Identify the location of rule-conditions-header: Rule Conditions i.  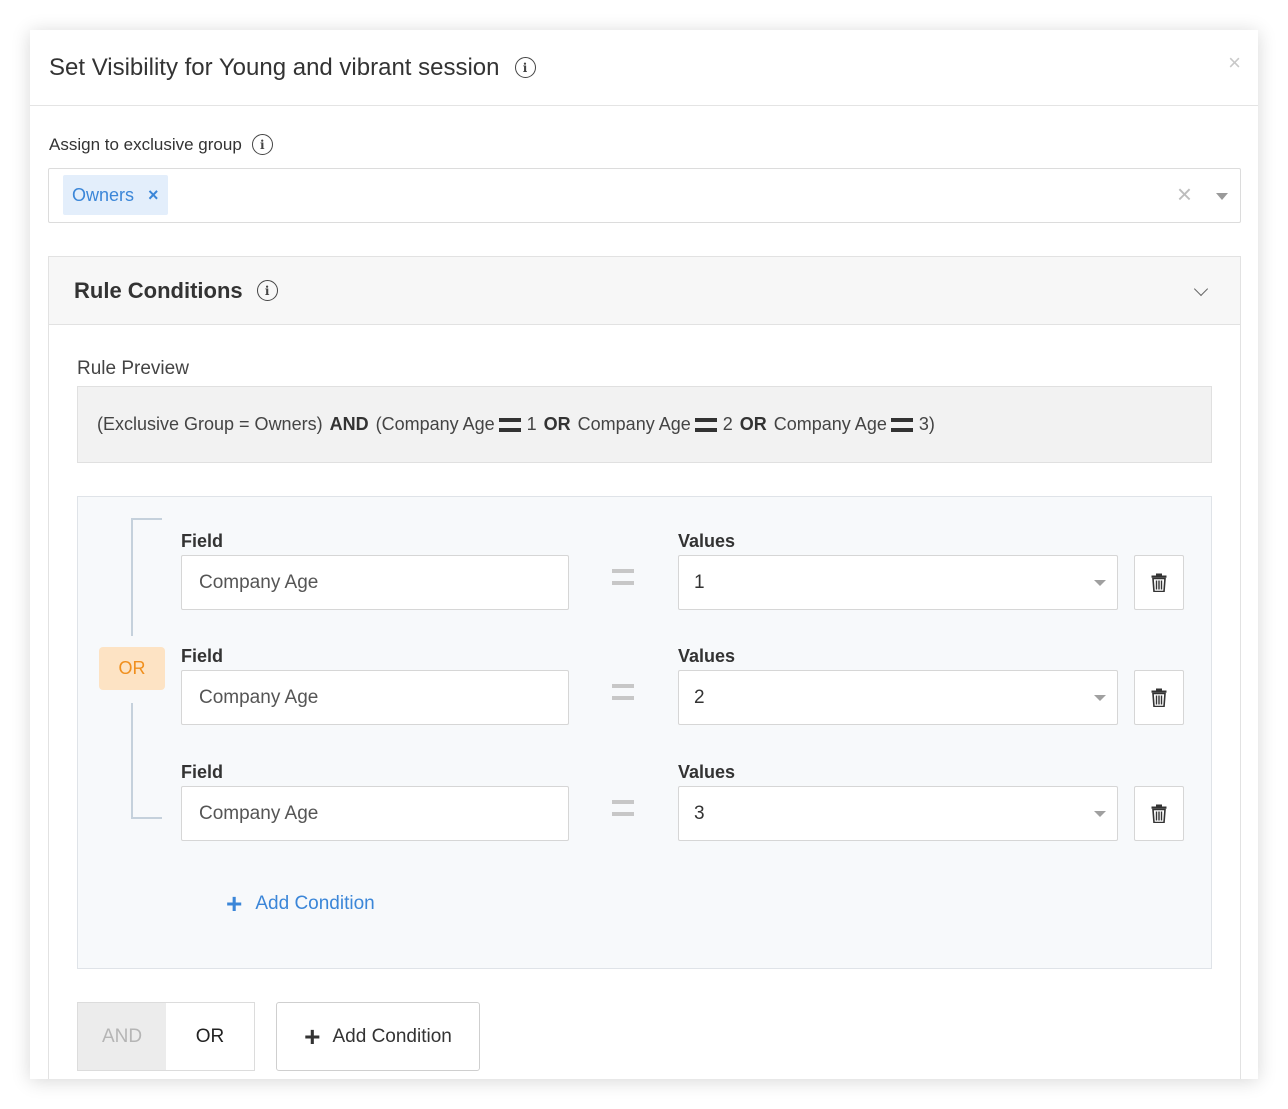
(644, 291).